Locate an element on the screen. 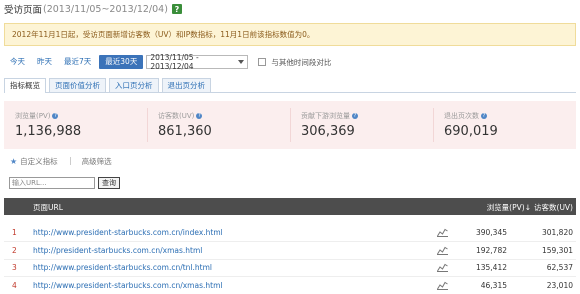 This screenshot has width=580, height=294. row-pv: 135,412 is located at coordinates (491, 267).